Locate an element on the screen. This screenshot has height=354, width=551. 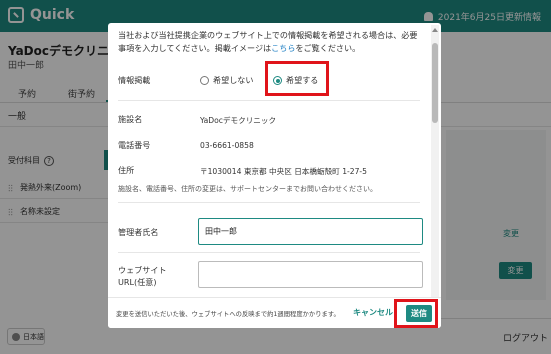
phone-label: 電話番号 is located at coordinates (134, 145).